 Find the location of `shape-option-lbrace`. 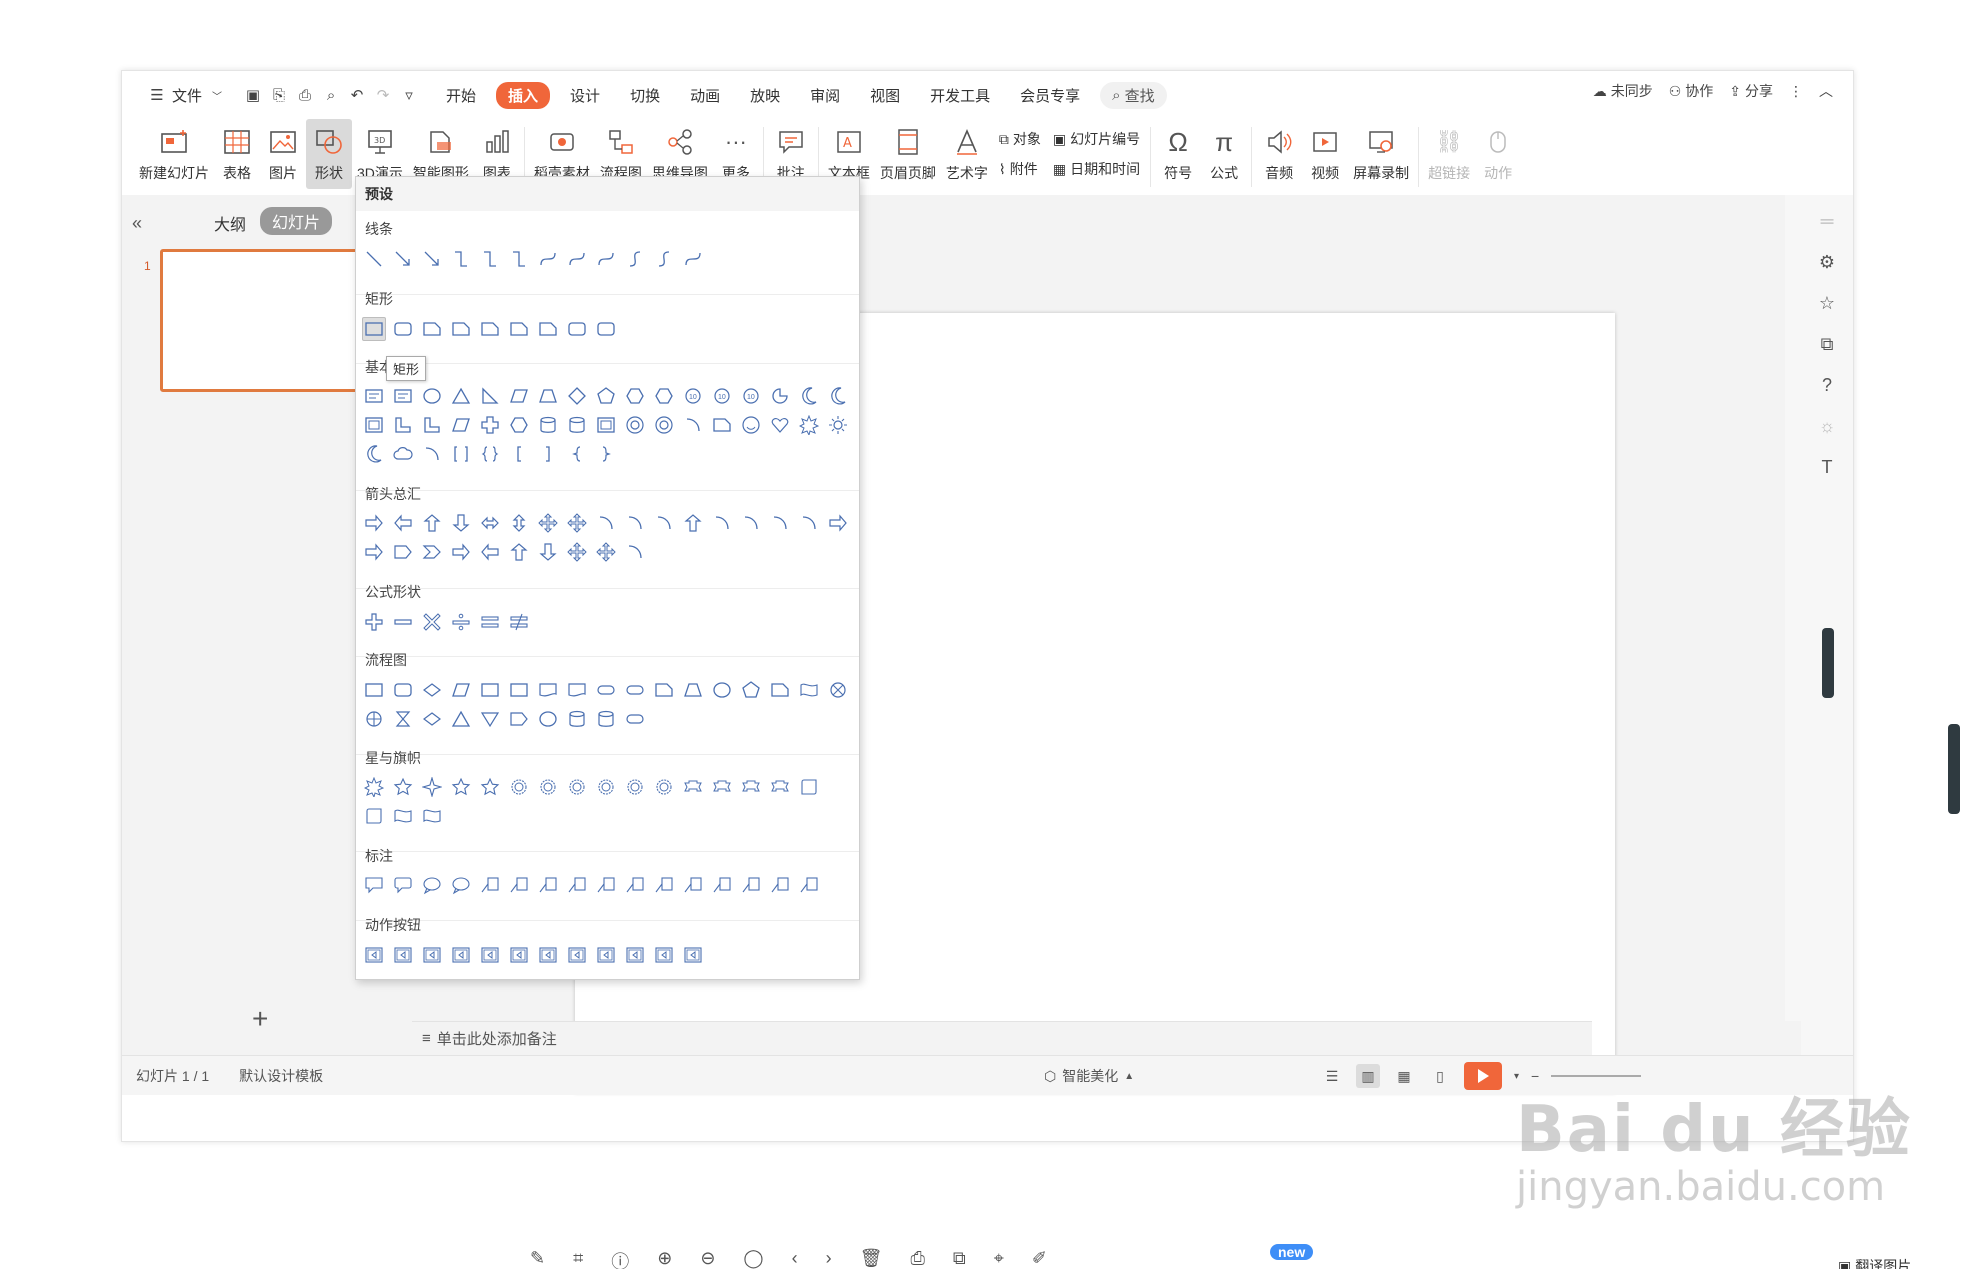

shape-option-lbrace is located at coordinates (577, 454).